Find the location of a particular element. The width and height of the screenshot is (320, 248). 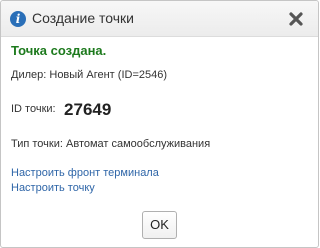

point-id-label: ID точки: is located at coordinates (33, 109).